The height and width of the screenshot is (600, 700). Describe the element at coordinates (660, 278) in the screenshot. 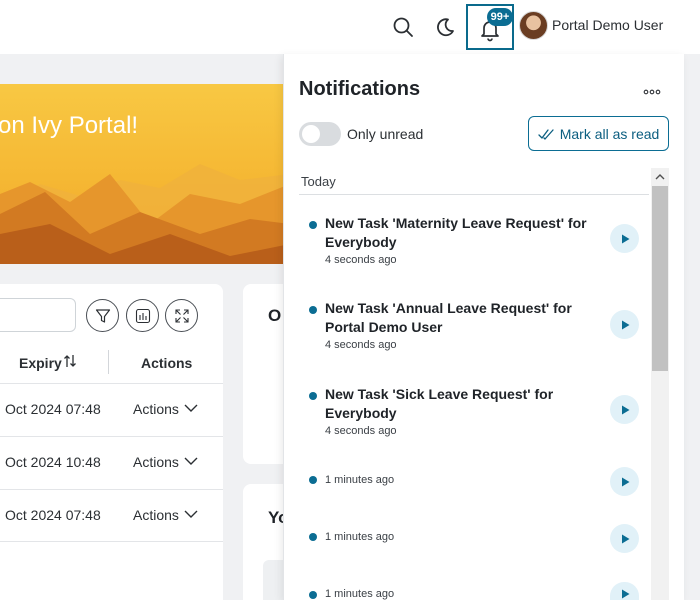

I see `scrollbar-thumb` at that location.